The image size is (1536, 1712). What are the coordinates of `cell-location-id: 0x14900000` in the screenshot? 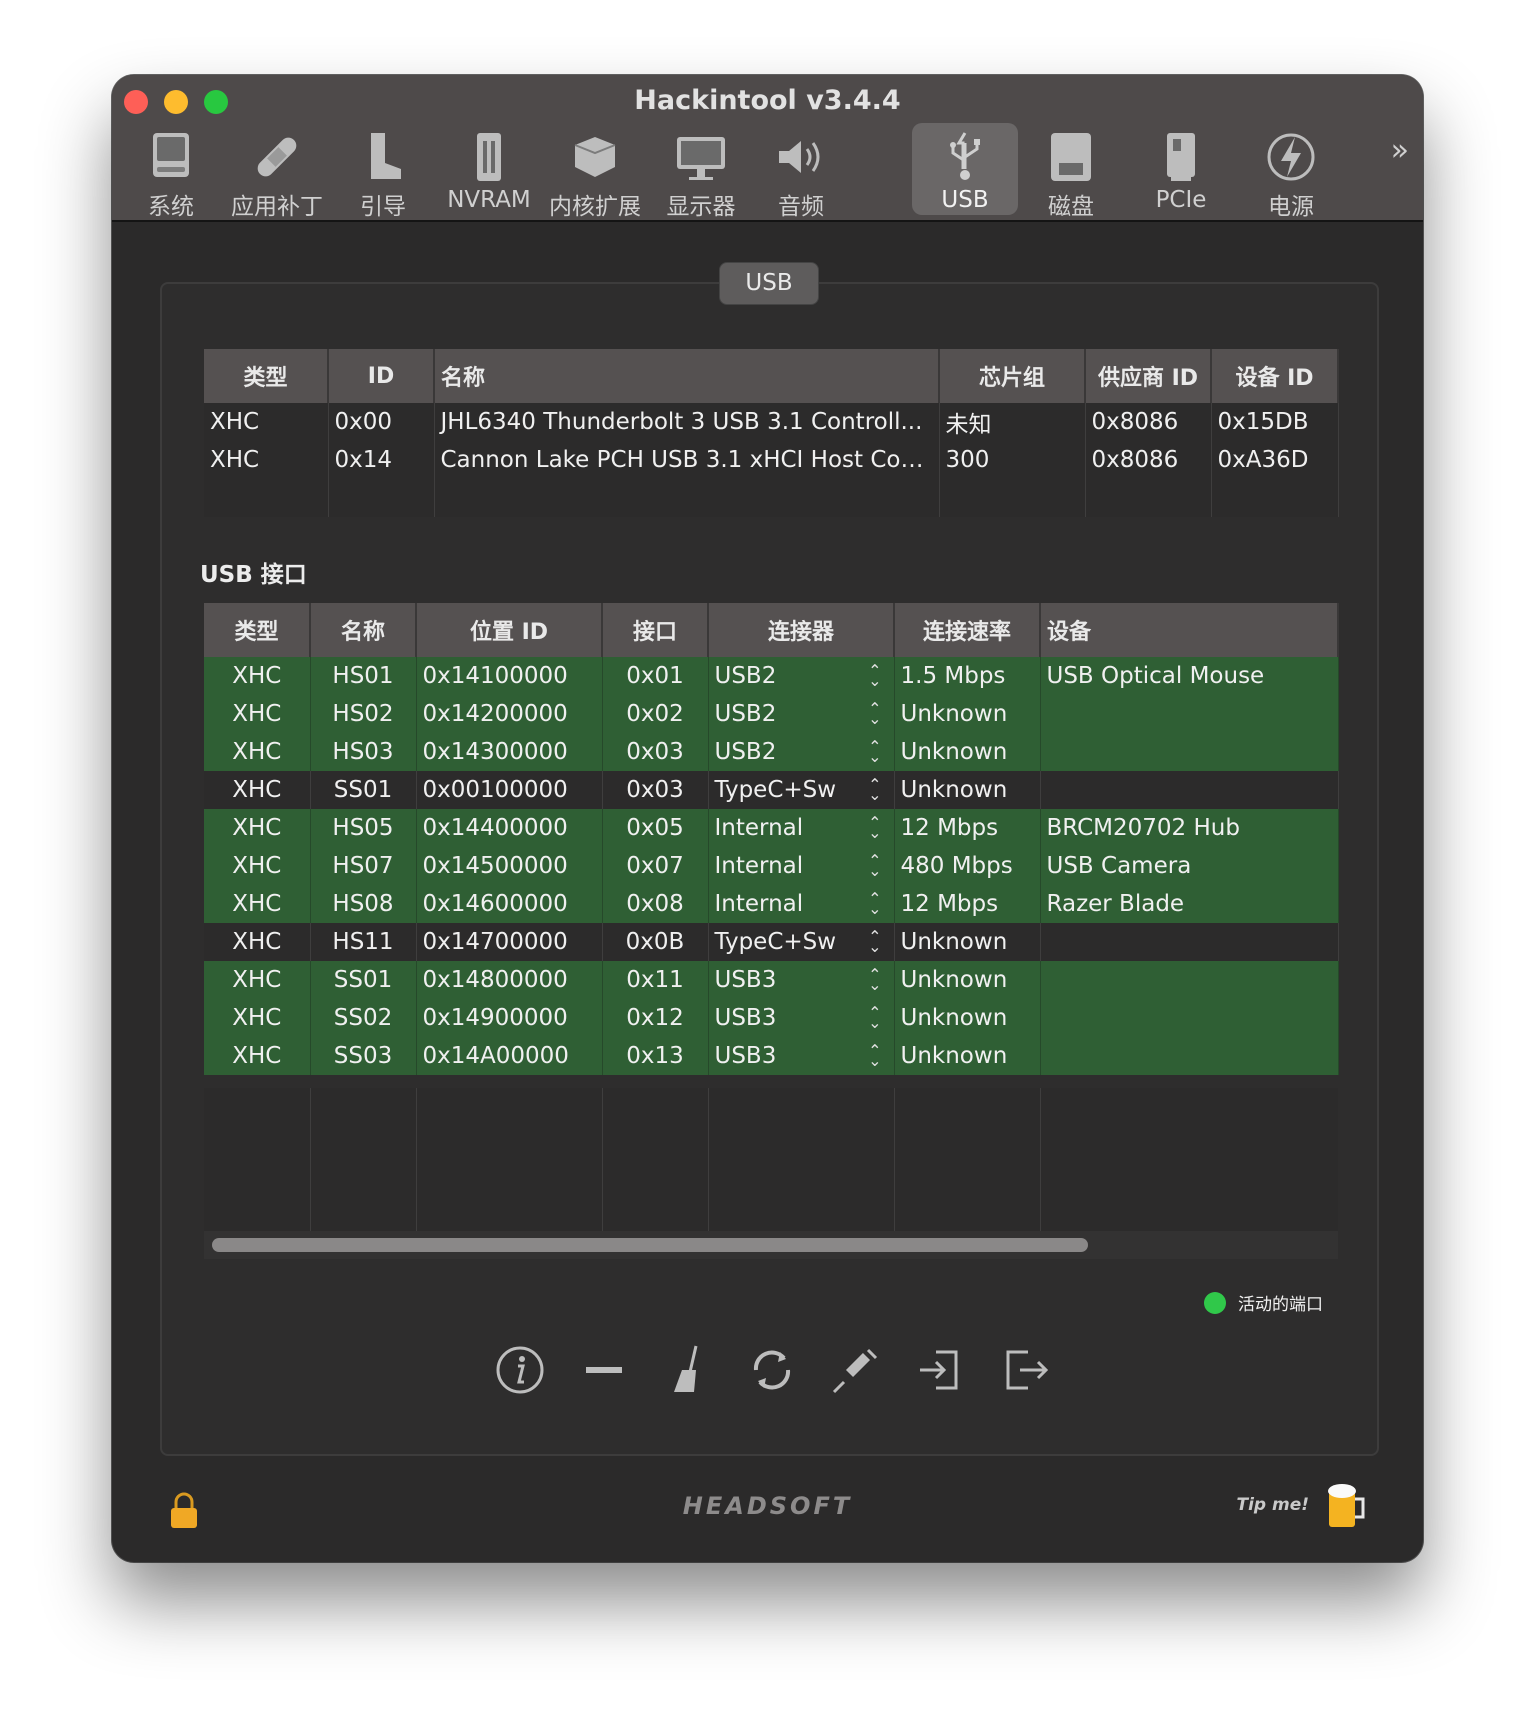 It's located at (509, 1018).